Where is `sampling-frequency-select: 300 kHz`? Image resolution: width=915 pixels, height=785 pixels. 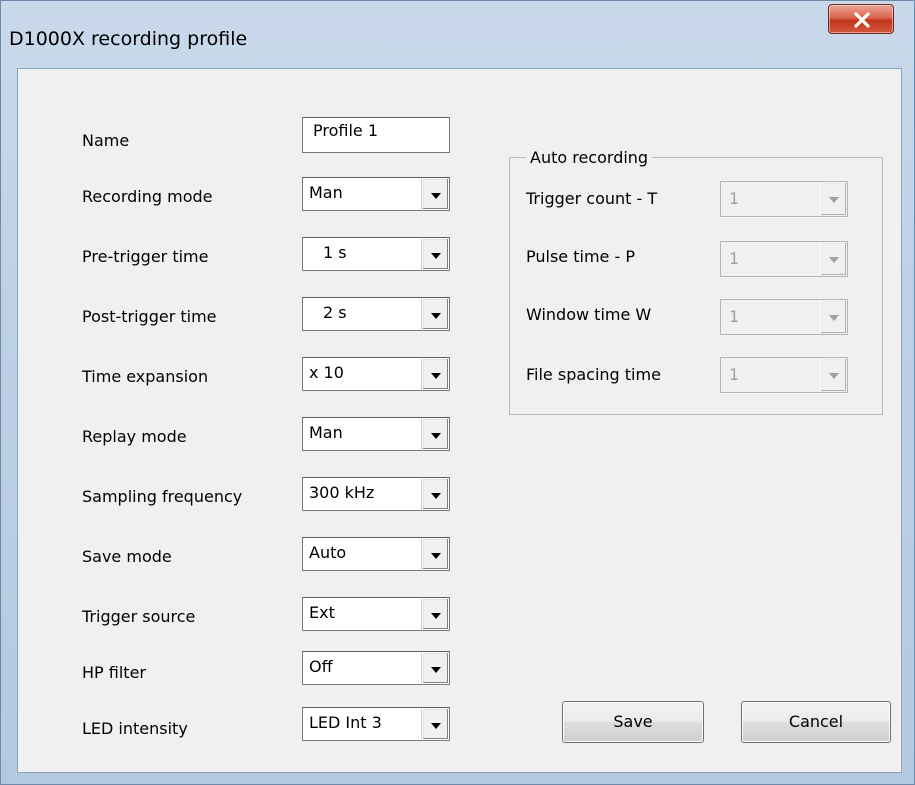 sampling-frequency-select: 300 kHz is located at coordinates (376, 494).